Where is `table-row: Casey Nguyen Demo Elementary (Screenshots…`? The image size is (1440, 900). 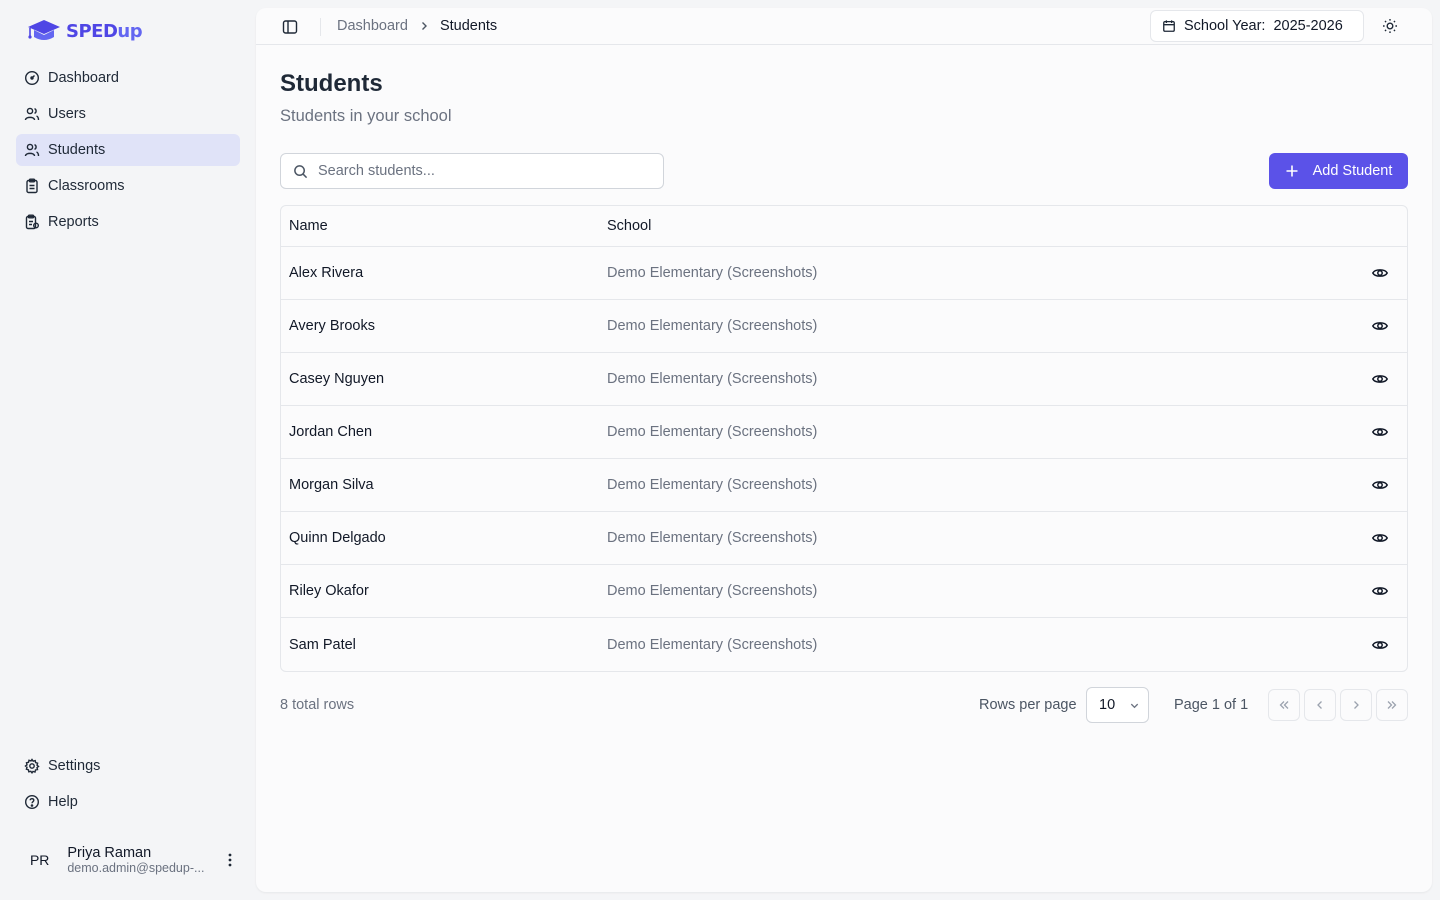 table-row: Casey Nguyen Demo Elementary (Screenshots… is located at coordinates (844, 379).